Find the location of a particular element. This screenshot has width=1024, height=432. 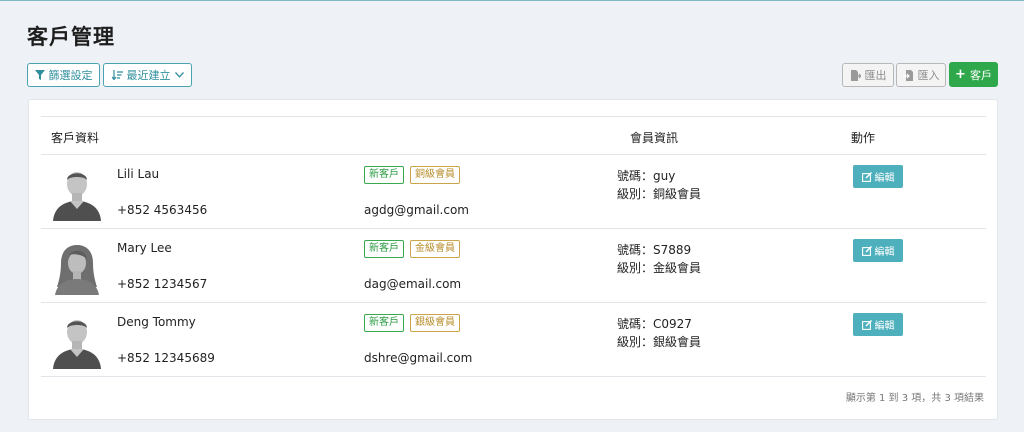

member-level: 級別：銅級會員 is located at coordinates (659, 194).